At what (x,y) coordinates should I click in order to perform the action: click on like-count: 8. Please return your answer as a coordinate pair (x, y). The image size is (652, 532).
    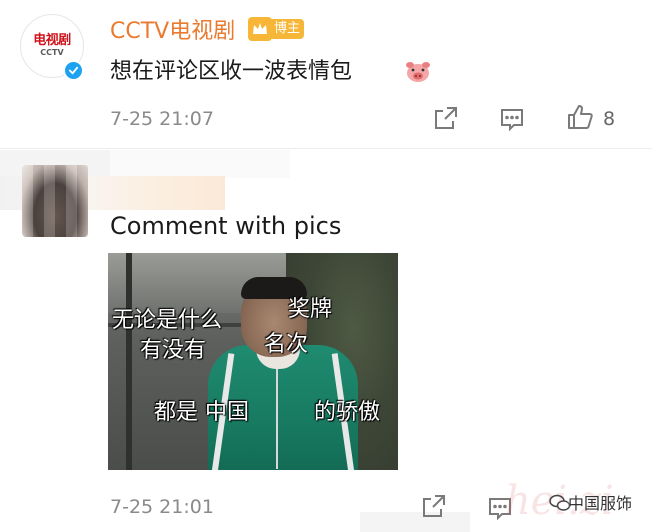
    Looking at the image, I should click on (609, 119).